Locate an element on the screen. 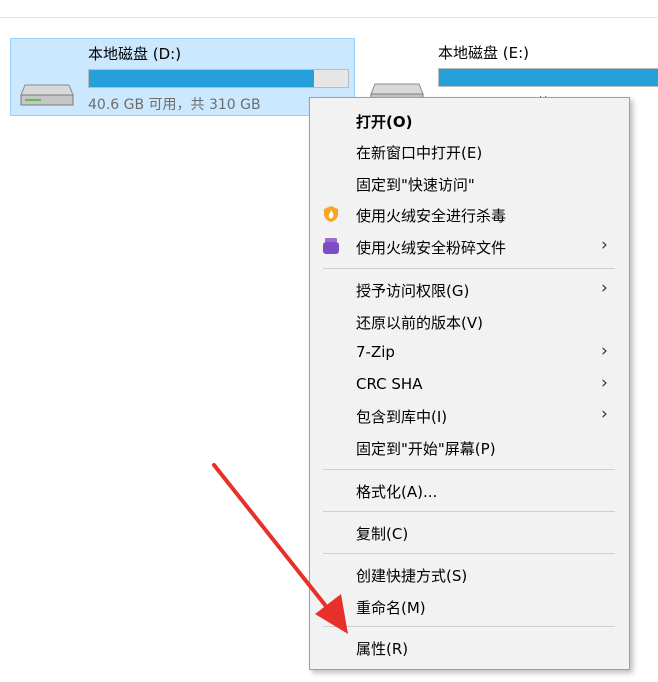  drive-d-usage-fill is located at coordinates (202, 78).